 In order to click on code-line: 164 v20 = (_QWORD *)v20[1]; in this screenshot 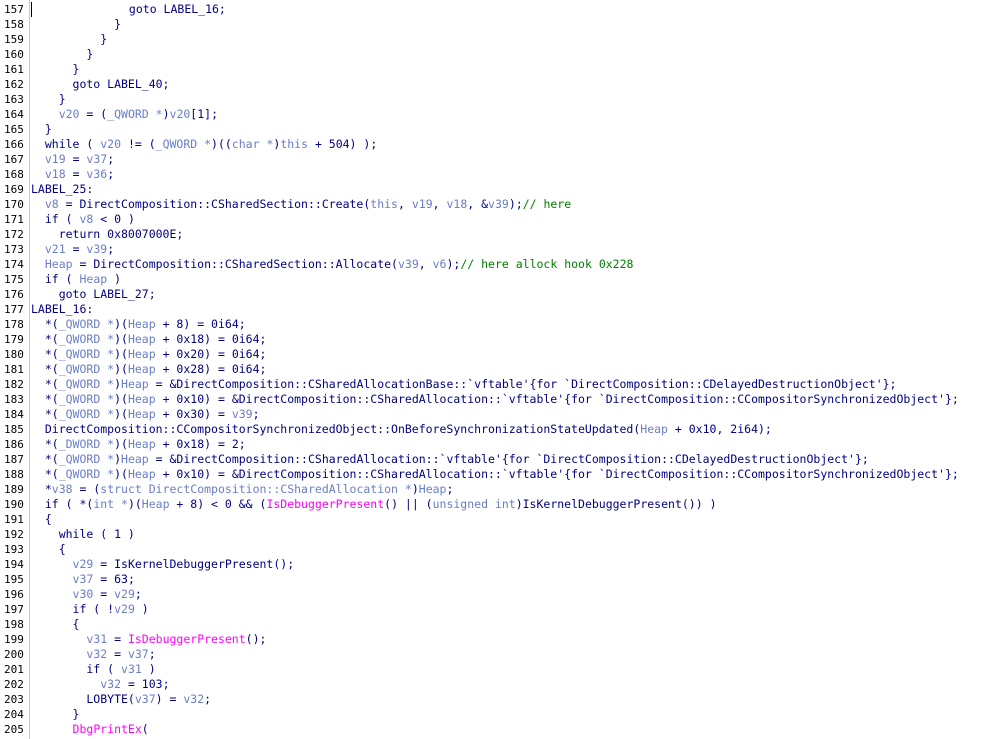, I will do `click(494, 114)`.